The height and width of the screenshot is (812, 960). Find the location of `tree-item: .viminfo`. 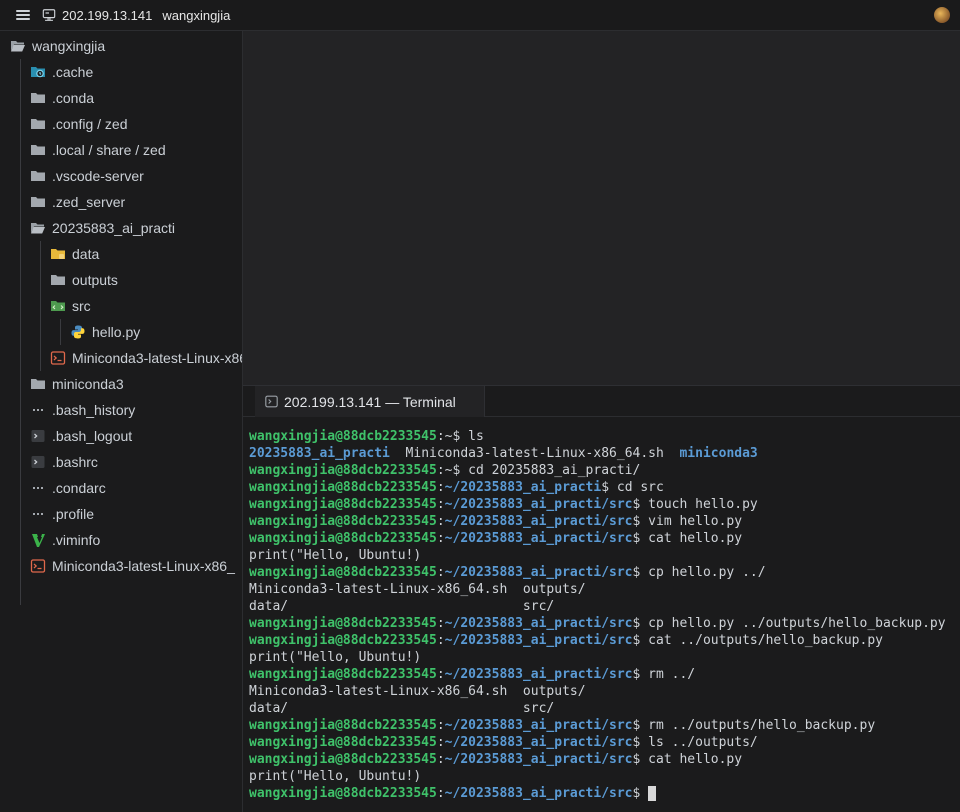

tree-item: .viminfo is located at coordinates (121, 540).